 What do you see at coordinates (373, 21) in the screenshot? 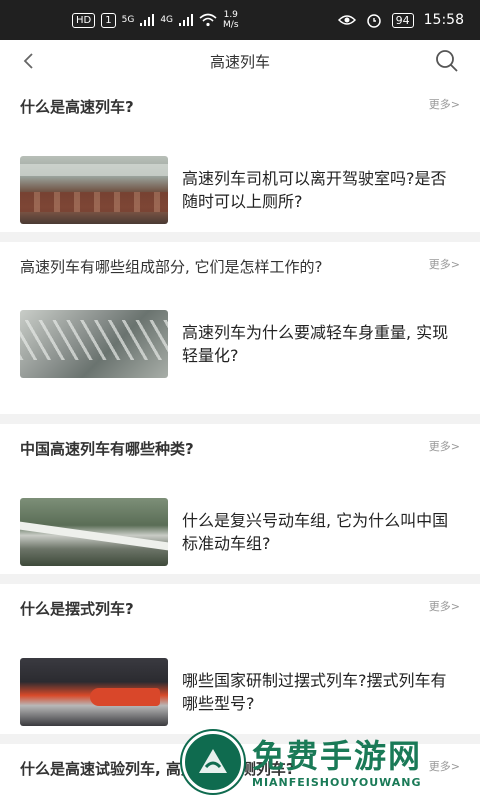
I see `alarm-icon` at bounding box center [373, 21].